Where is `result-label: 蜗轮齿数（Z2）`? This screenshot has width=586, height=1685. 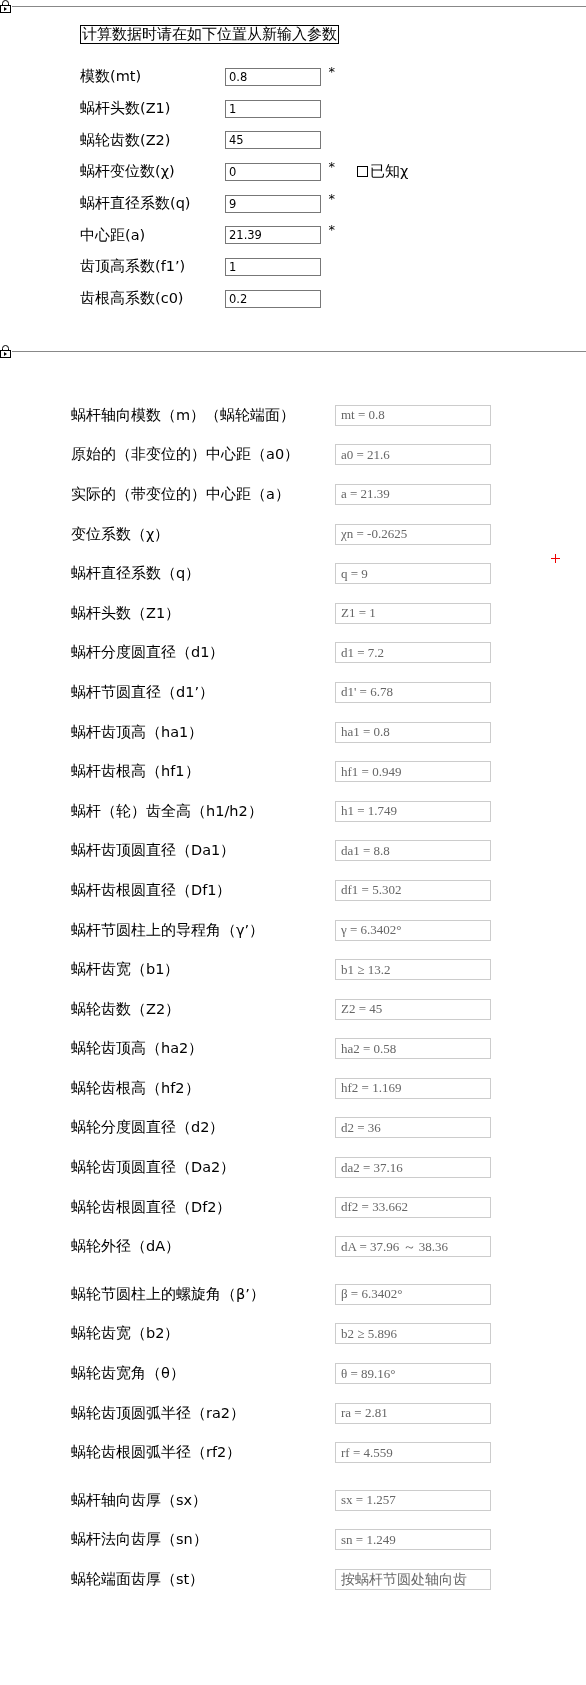 result-label: 蜗轮齿数（Z2） is located at coordinates (126, 1009).